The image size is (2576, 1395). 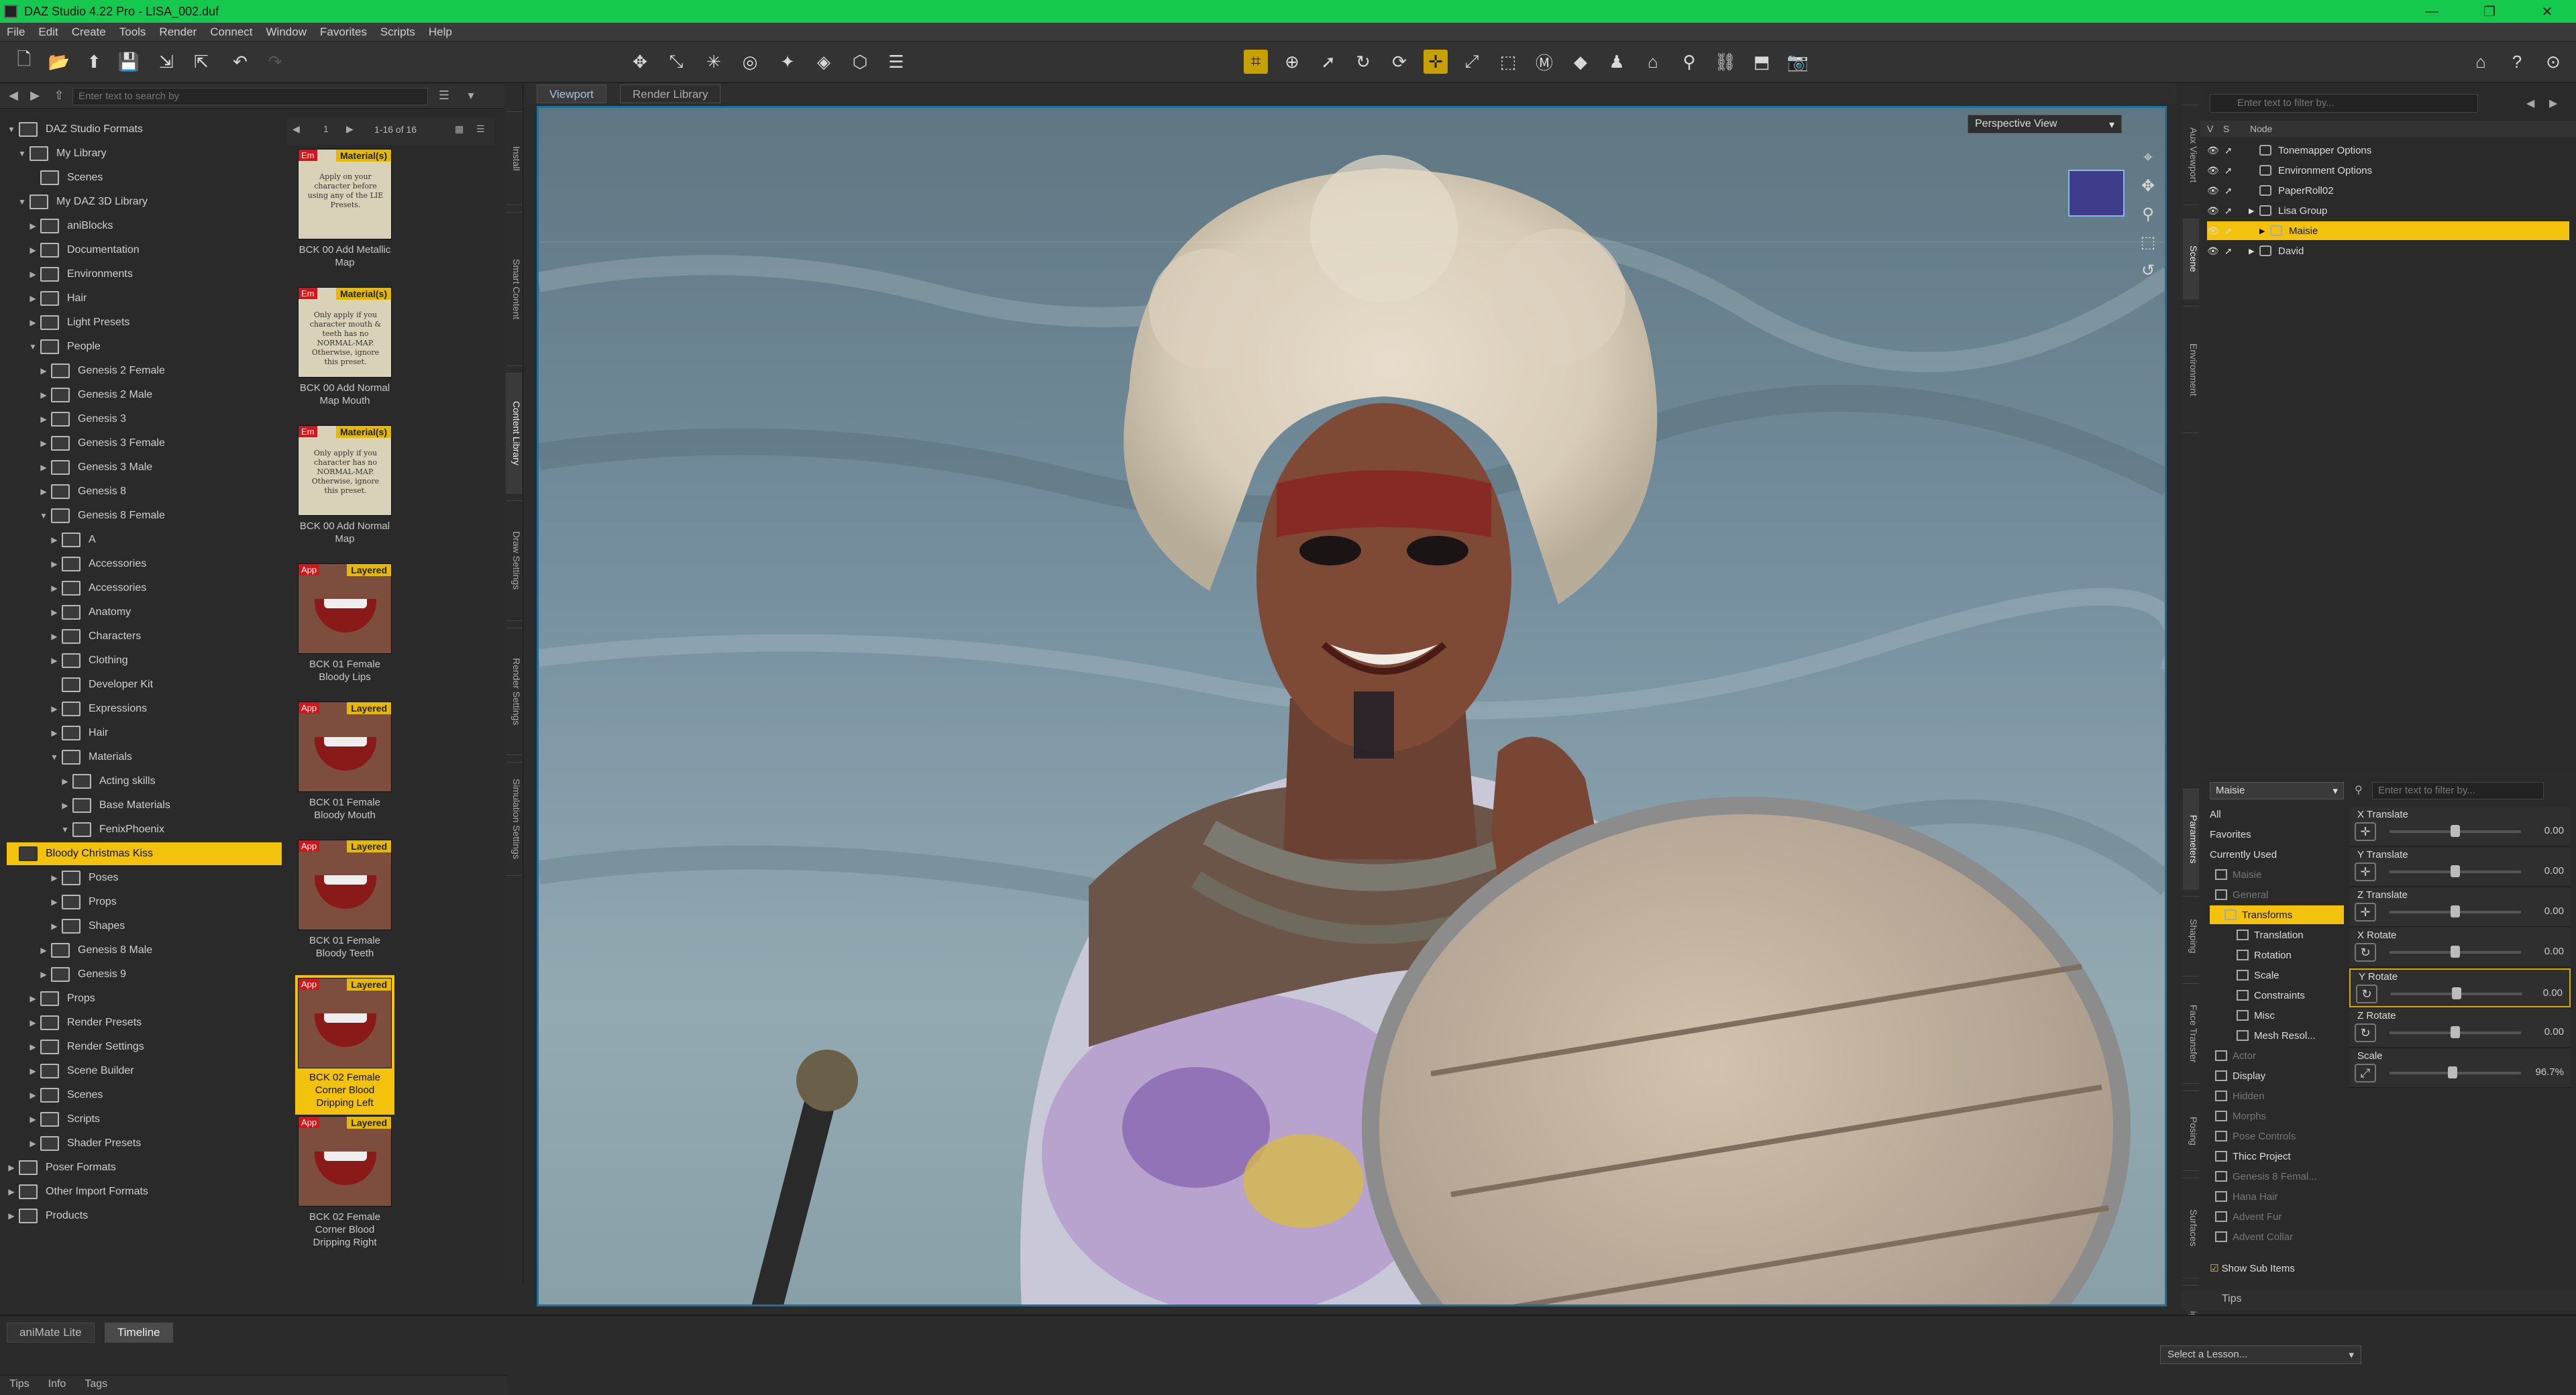 I want to click on tree-item: ▼ People, so click(x=64, y=346).